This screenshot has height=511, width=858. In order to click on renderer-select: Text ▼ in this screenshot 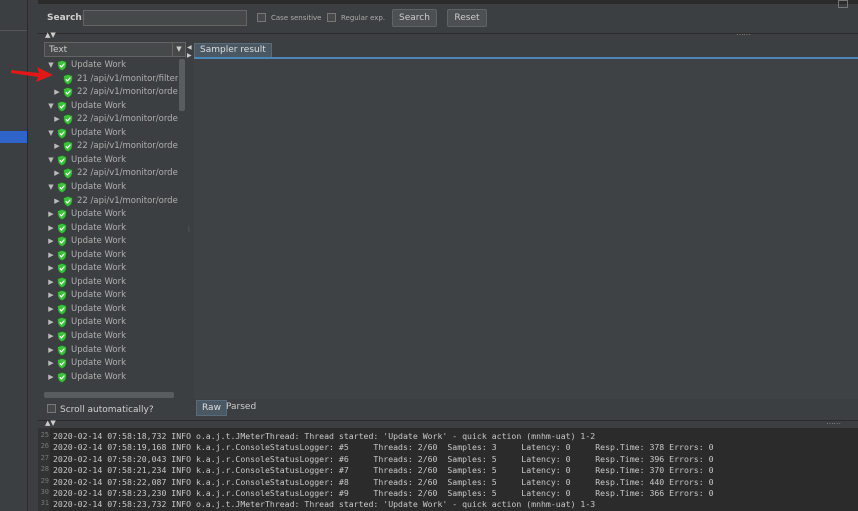, I will do `click(115, 49)`.